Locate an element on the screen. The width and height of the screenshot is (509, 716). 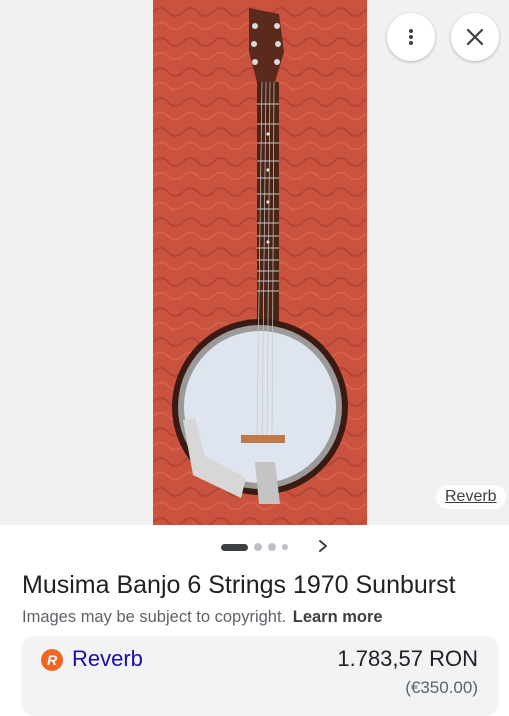
more-options-button is located at coordinates (411, 37).